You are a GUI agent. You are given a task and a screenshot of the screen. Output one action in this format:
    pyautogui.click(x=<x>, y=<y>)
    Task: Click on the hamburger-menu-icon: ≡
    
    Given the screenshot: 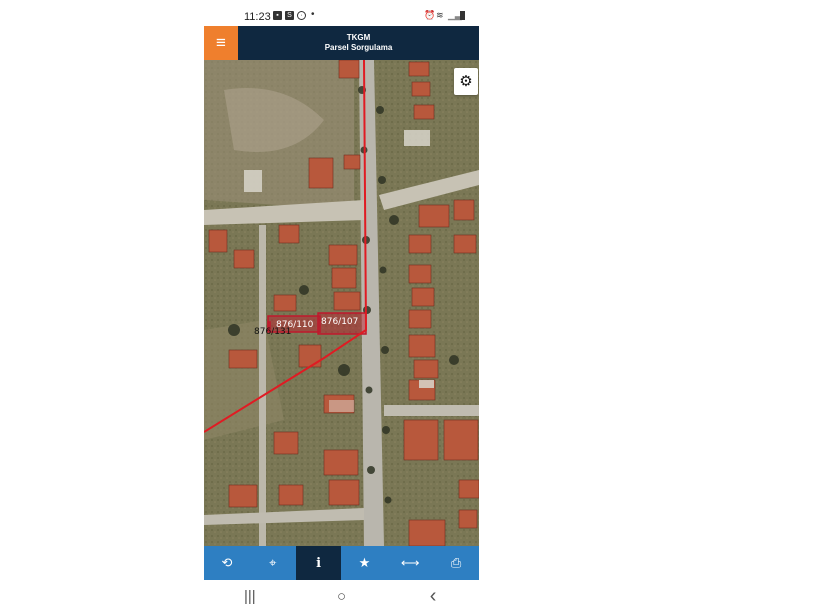 What is the action you would take?
    pyautogui.click(x=221, y=42)
    